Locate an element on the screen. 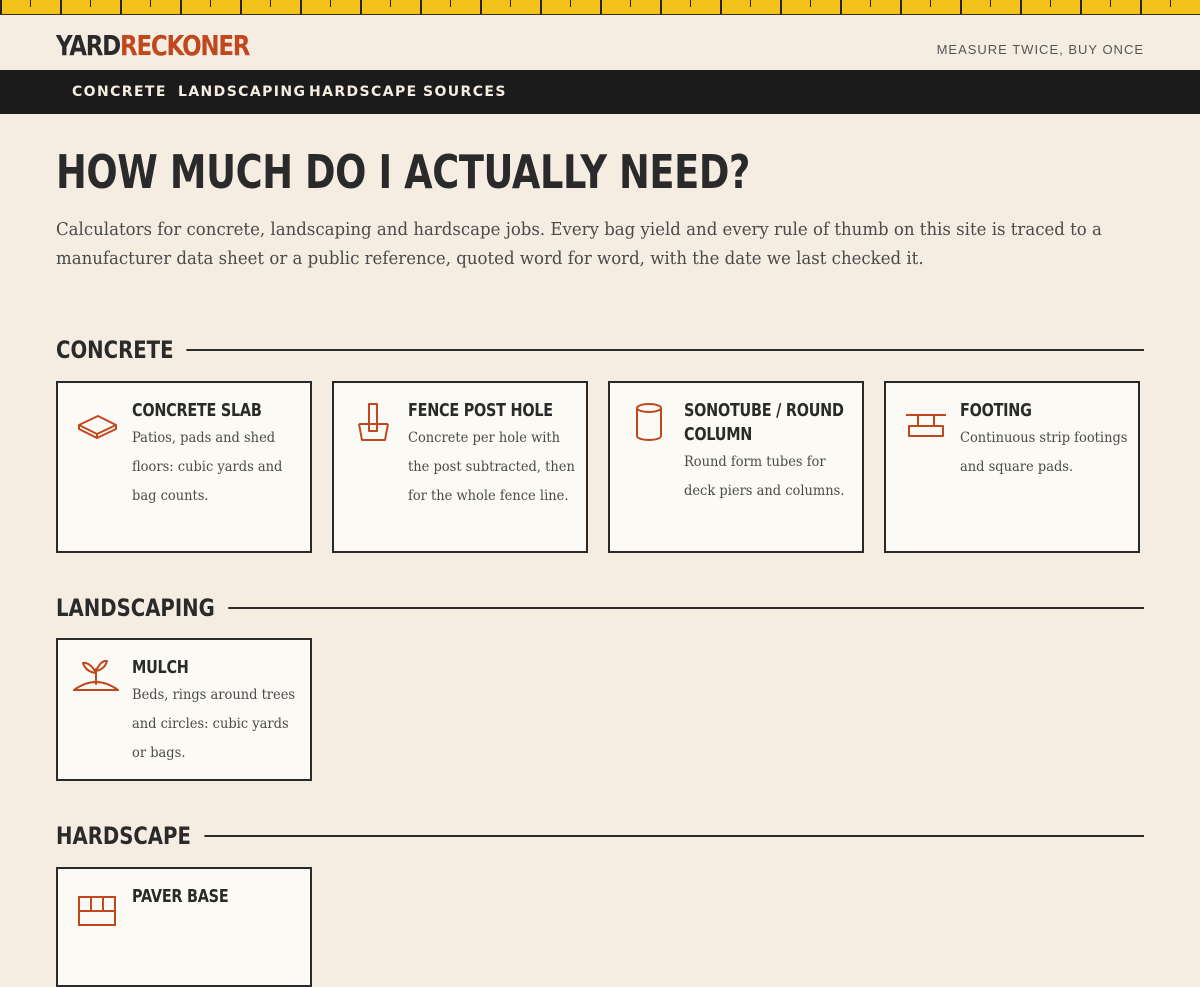 This screenshot has width=1200, height=987. card-title: FOOTING is located at coordinates (996, 410).